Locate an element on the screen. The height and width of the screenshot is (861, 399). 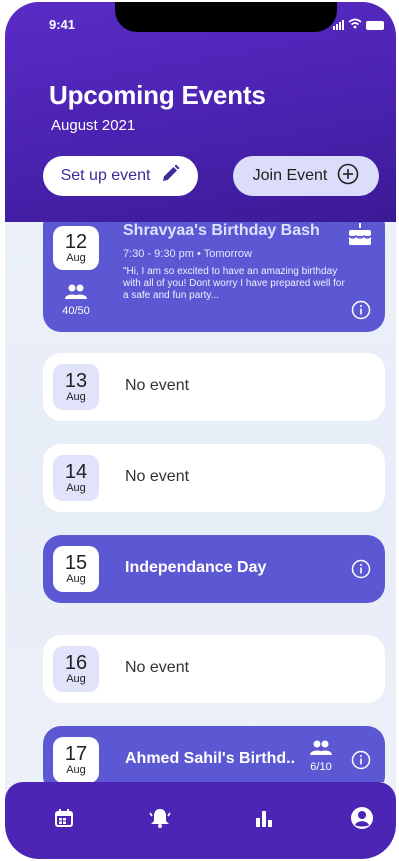
event-card-16: 16 Aug No event is located at coordinates (214, 669).